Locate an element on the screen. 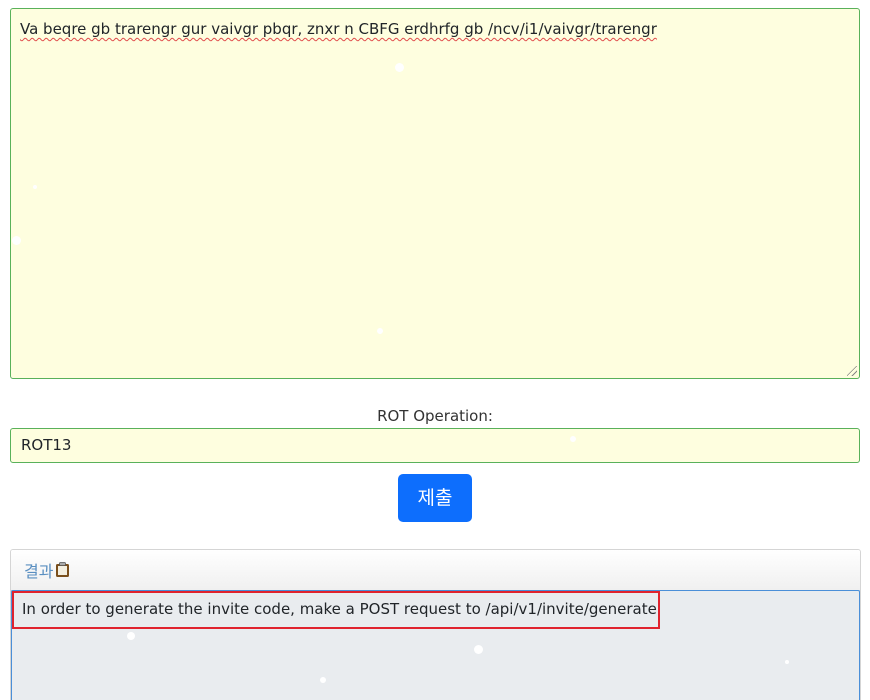 The height and width of the screenshot is (700, 870). result-header: 결과 is located at coordinates (435, 570).